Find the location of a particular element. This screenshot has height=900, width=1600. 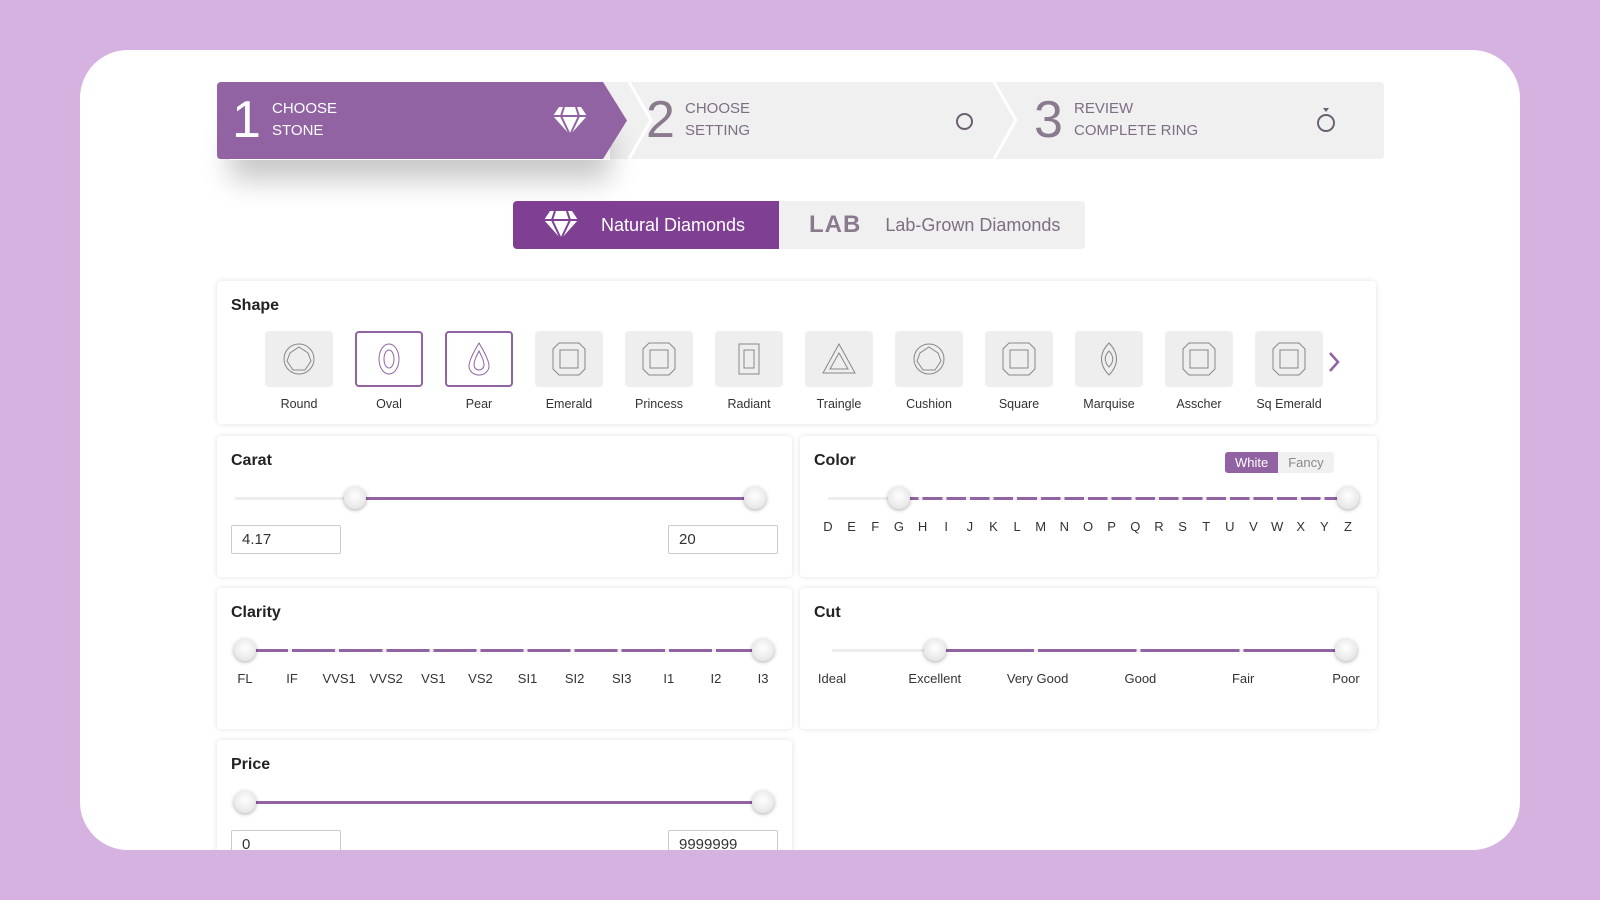

shape-asscher: Asscher is located at coordinates (1199, 371).